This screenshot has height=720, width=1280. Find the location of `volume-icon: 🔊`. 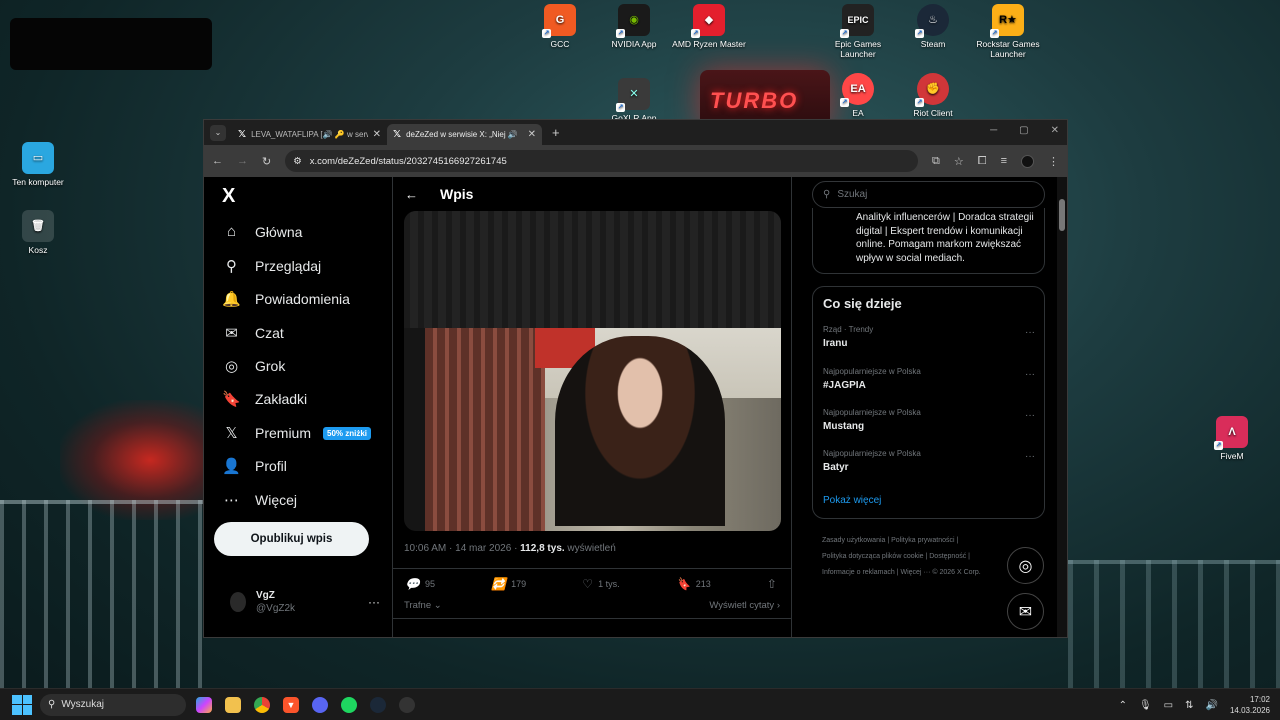

volume-icon: 🔊 is located at coordinates (1212, 705).